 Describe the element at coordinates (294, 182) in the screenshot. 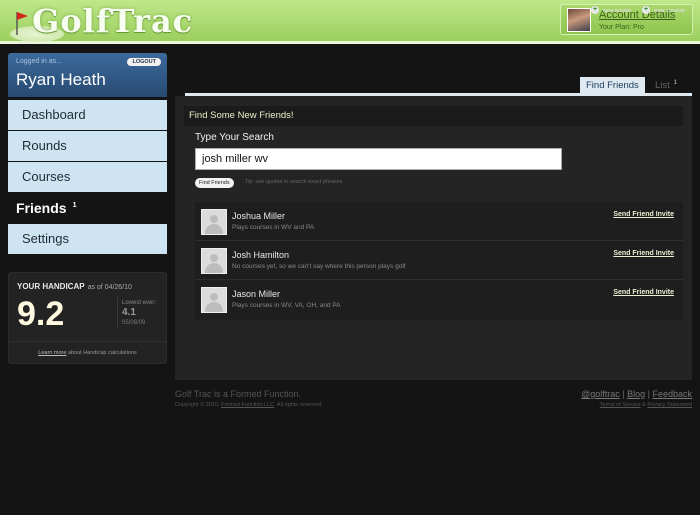

I see `search-tip: Tip: use quotes to search exact phrases` at that location.